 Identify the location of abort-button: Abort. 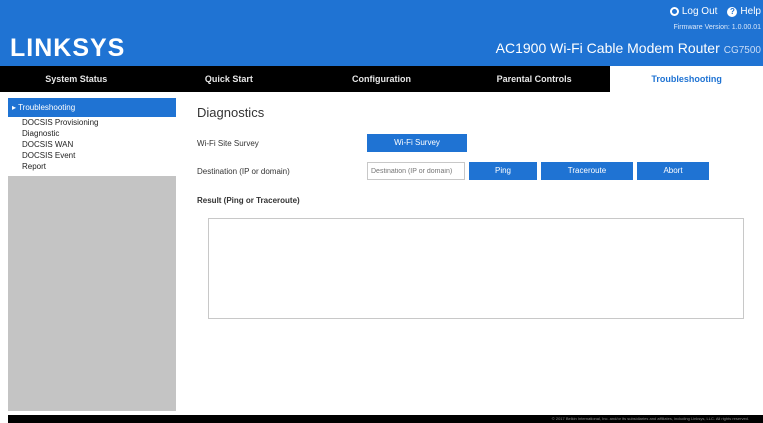
(673, 171).